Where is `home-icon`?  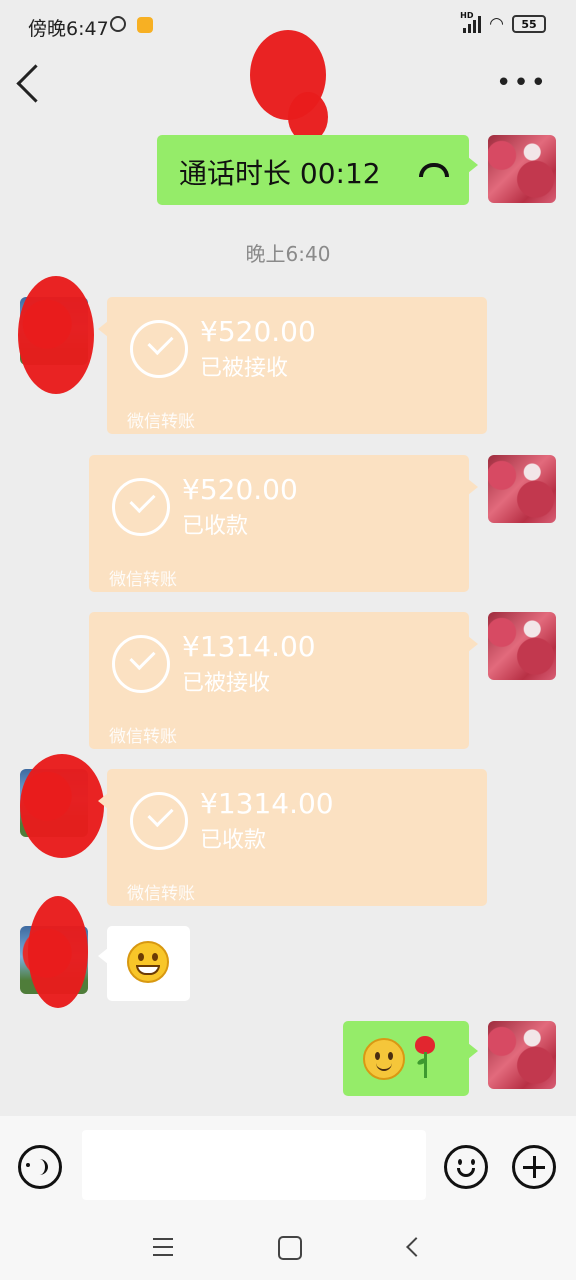 home-icon is located at coordinates (290, 1248).